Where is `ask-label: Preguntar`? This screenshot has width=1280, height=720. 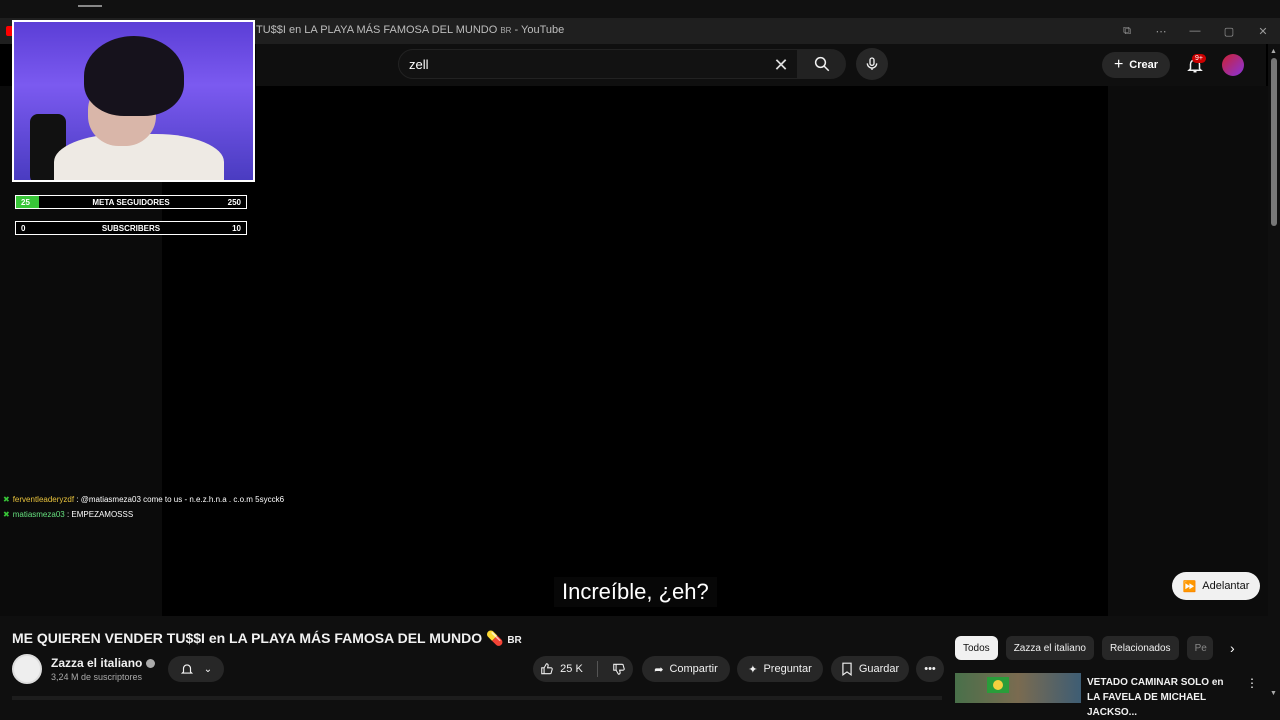 ask-label: Preguntar is located at coordinates (787, 669).